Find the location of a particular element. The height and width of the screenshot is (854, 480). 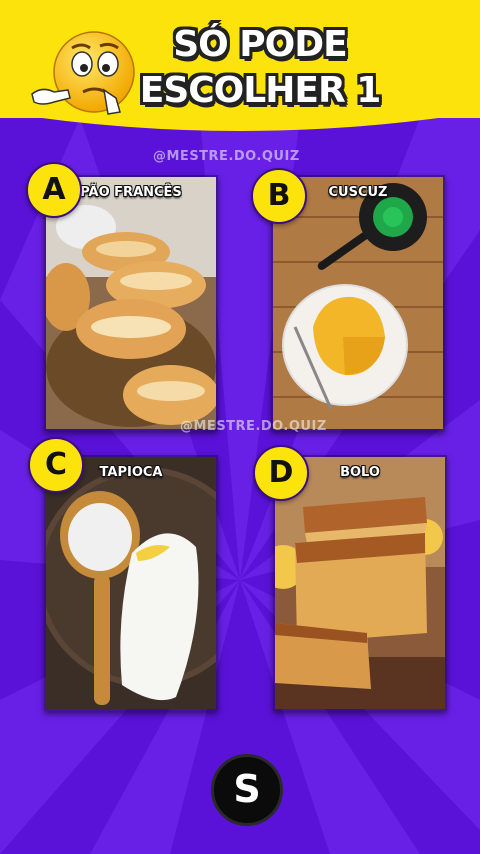

watermark-top: @MESTRE.DO.QUIZ is located at coordinates (226, 156).